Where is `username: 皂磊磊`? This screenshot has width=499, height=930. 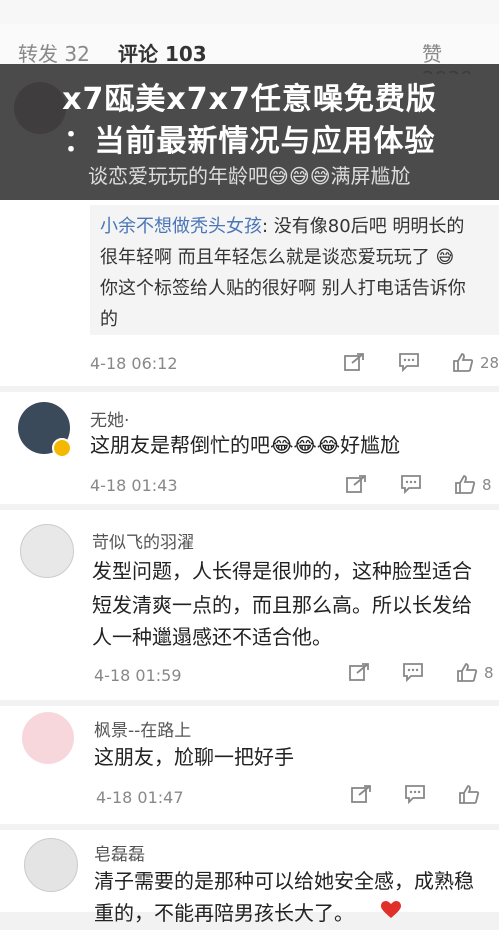 username: 皂磊磊 is located at coordinates (119, 852).